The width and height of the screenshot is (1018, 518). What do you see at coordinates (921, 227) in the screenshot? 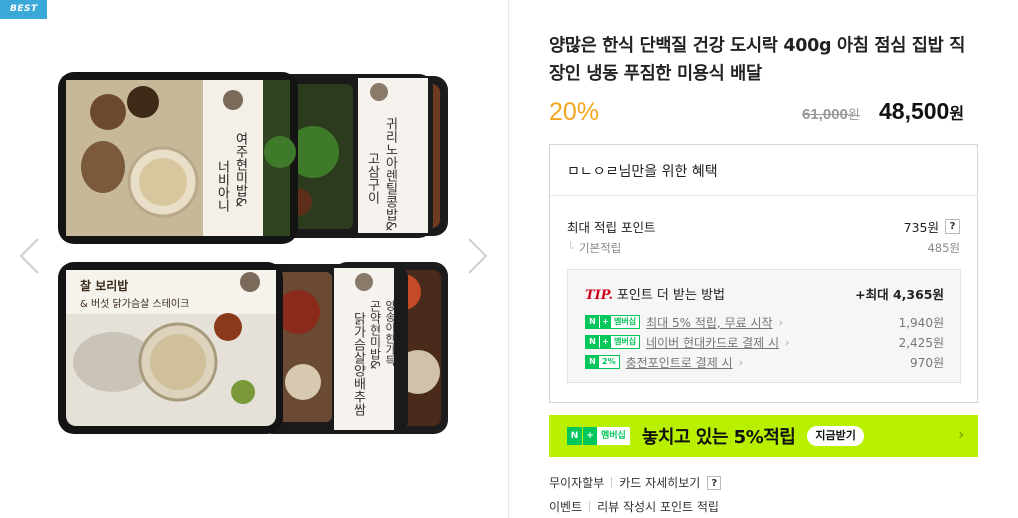
I see `max-points-value: 735원` at bounding box center [921, 227].